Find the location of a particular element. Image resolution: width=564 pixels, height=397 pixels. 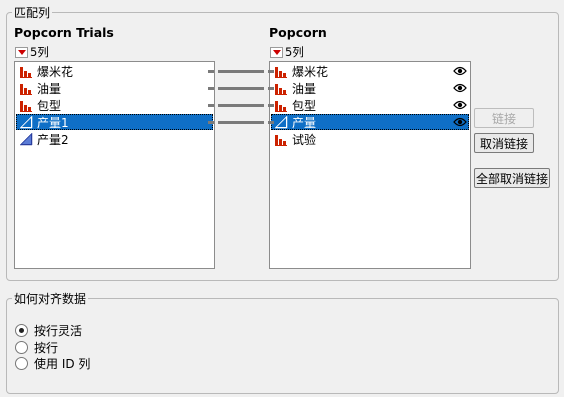

left-column-label: 产量2 is located at coordinates (53, 139).